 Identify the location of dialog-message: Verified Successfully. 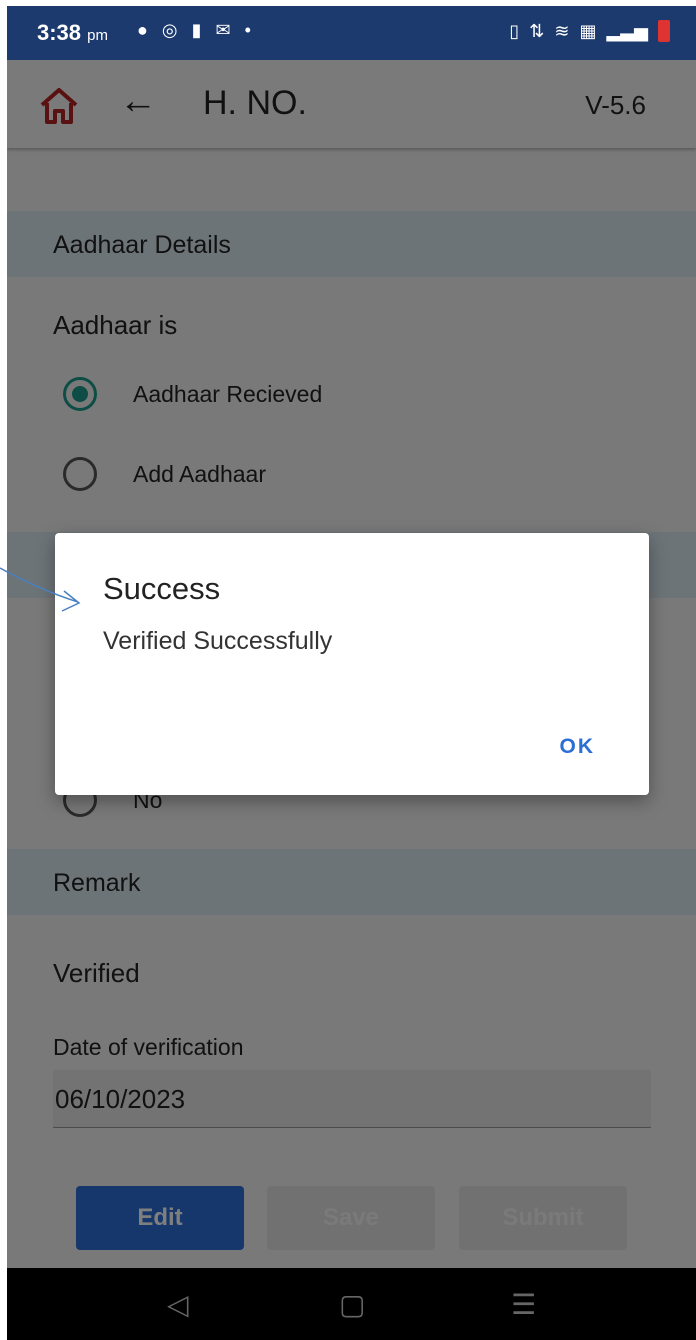
(218, 641).